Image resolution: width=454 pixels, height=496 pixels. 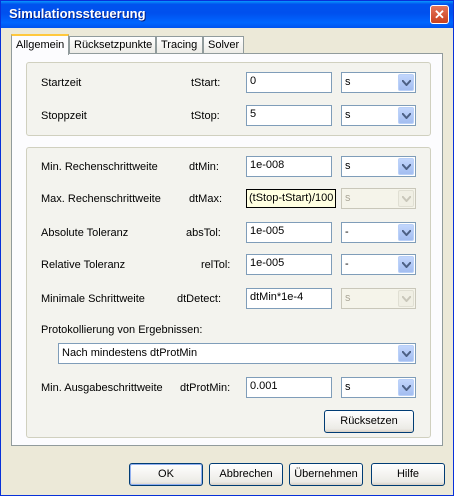 What do you see at coordinates (378, 198) in the screenshot?
I see `dtmax-unit-select: s` at bounding box center [378, 198].